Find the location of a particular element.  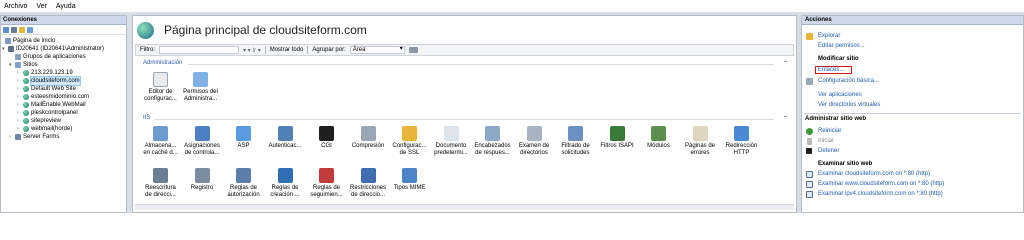

stop-link: Detener is located at coordinates (828, 151).